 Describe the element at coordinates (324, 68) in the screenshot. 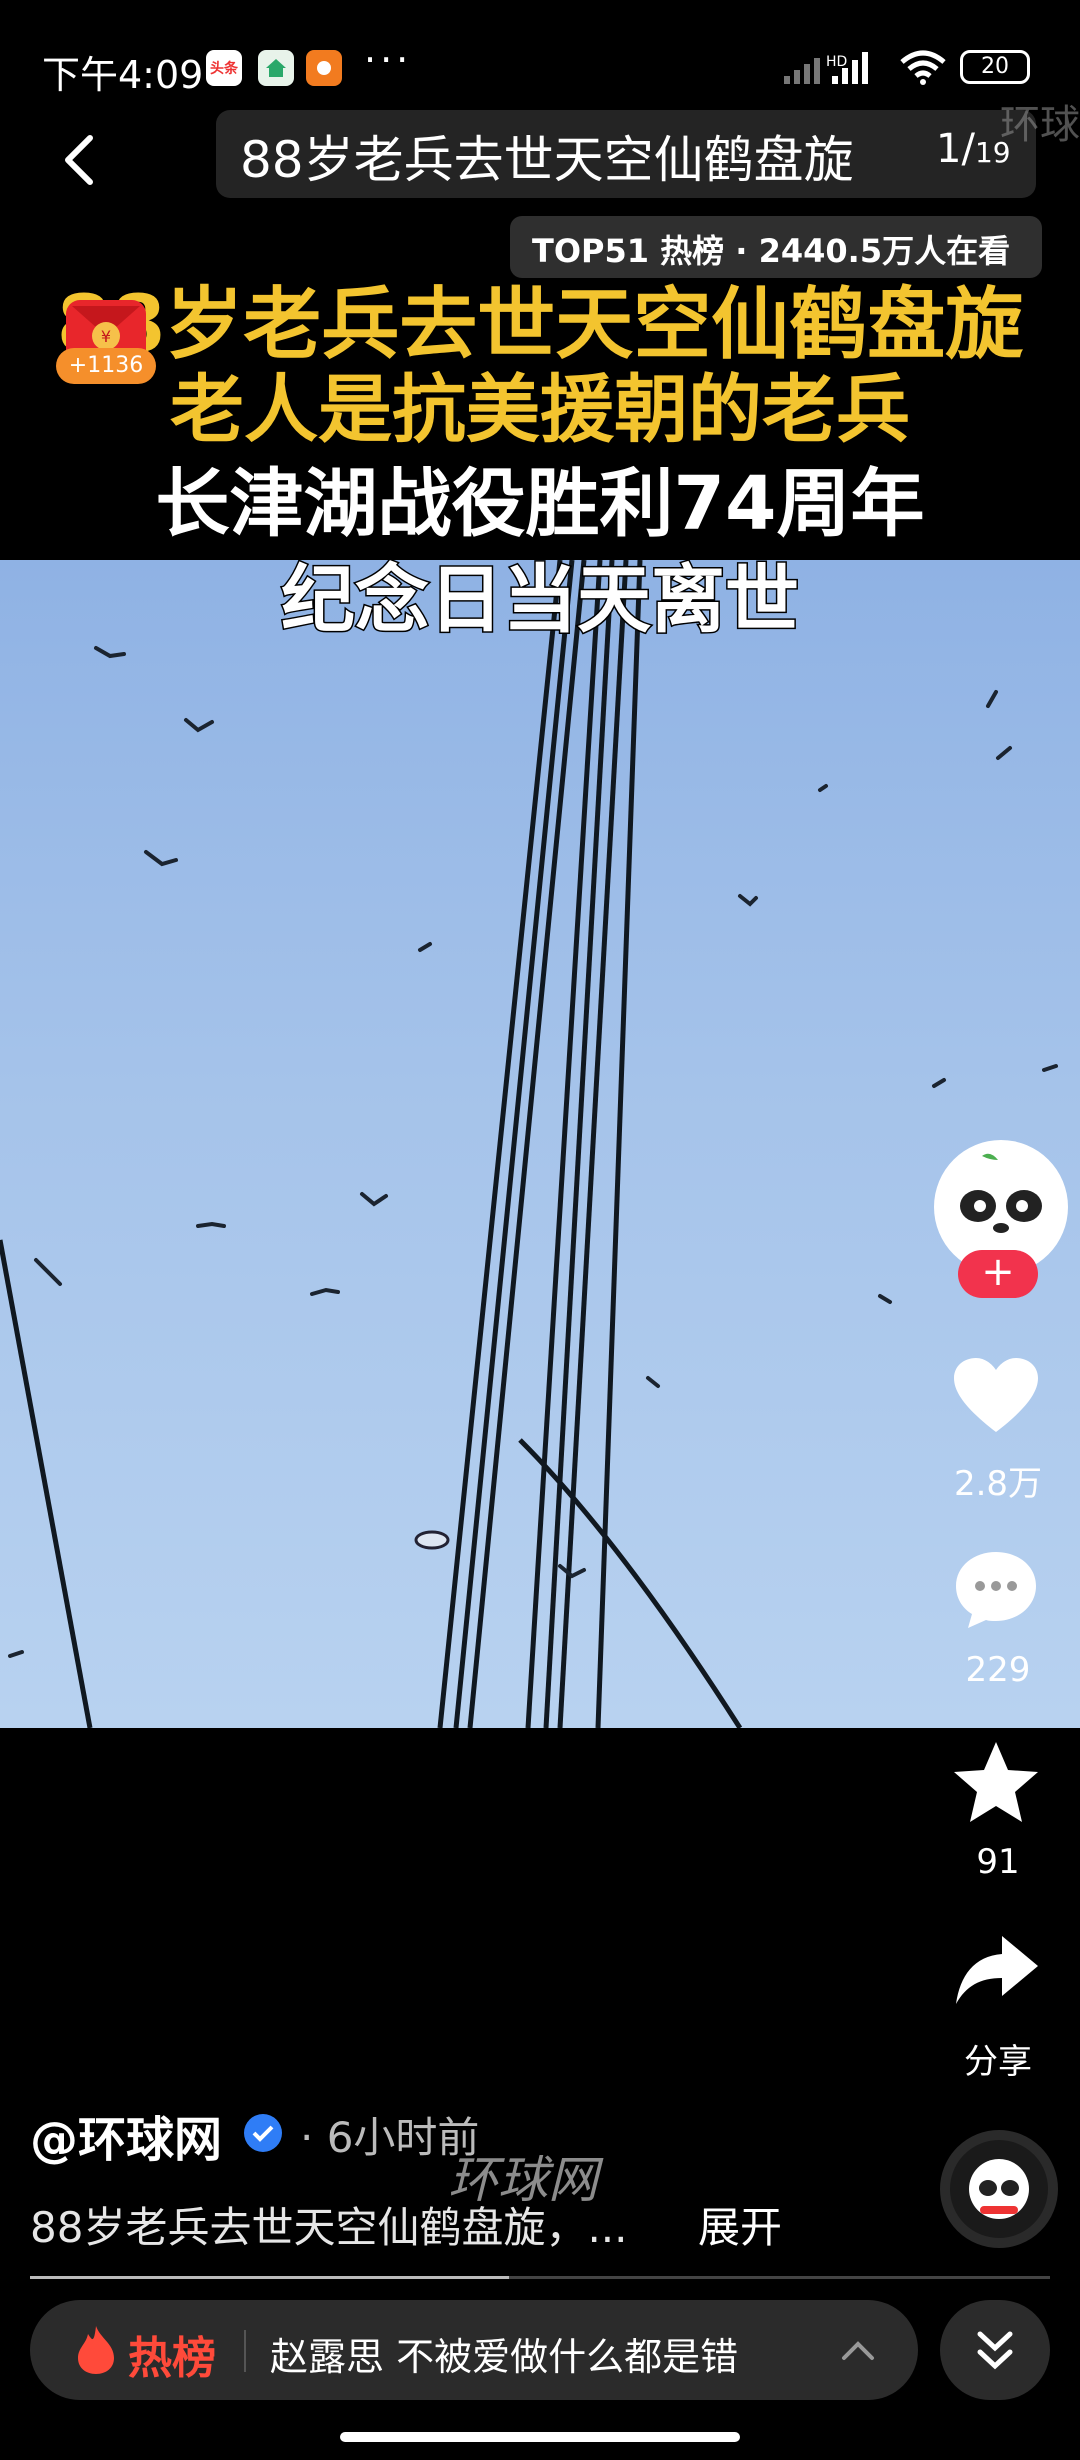

I see `shopping-app-icon` at that location.